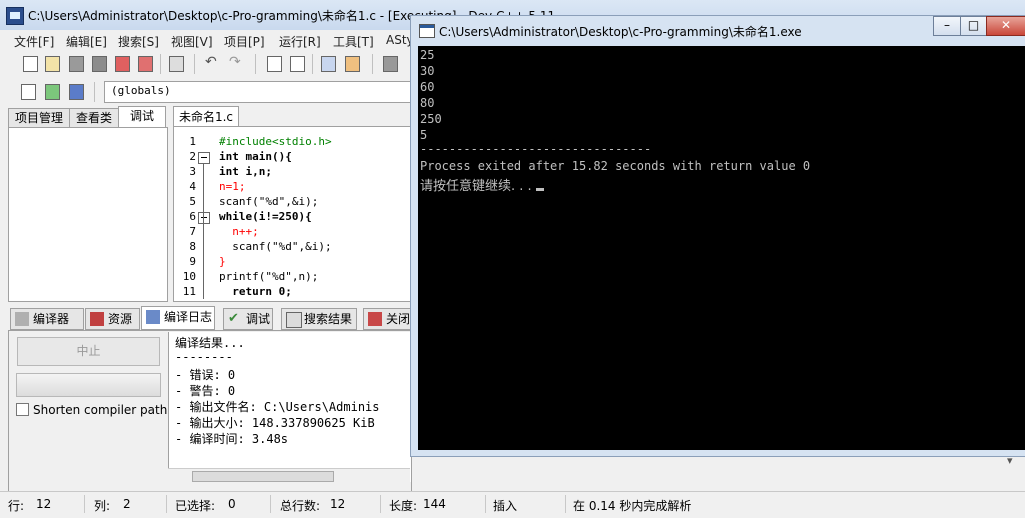 This screenshot has height=518, width=1025. I want to click on redo-button: ↷, so click(238, 63).